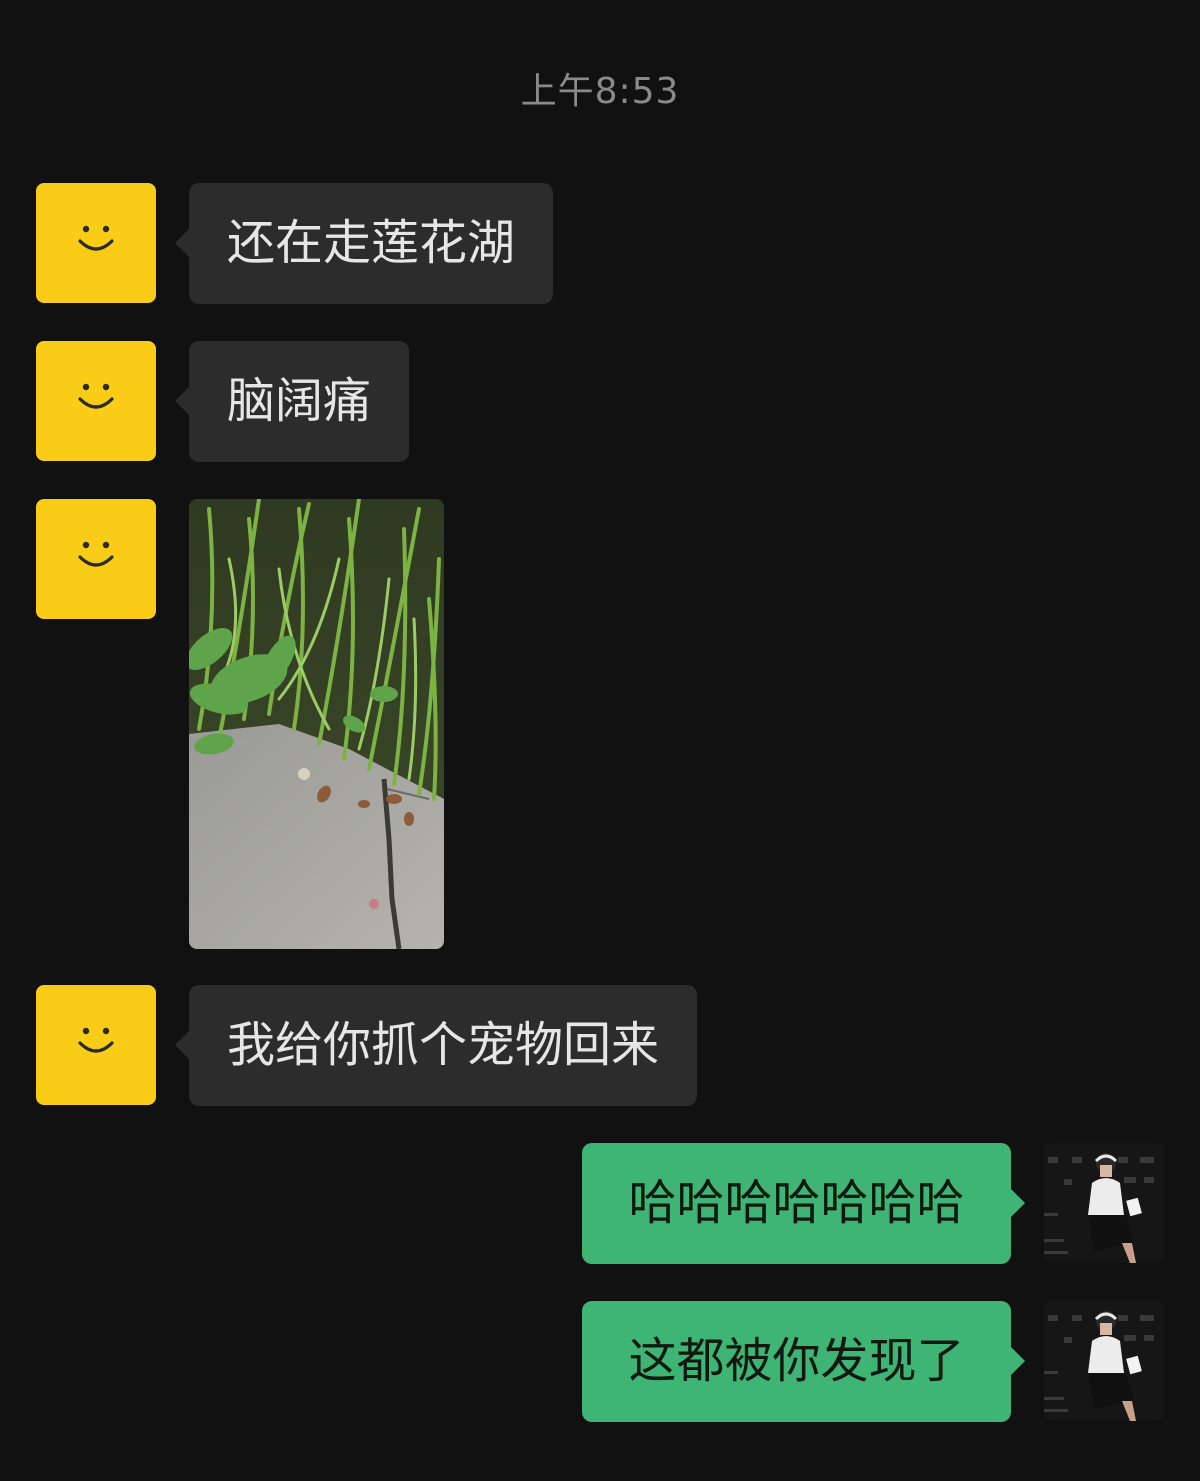 Image resolution: width=1200 pixels, height=1481 pixels. I want to click on message-bubble-sent: 哈哈哈哈哈哈哈, so click(803, 1203).